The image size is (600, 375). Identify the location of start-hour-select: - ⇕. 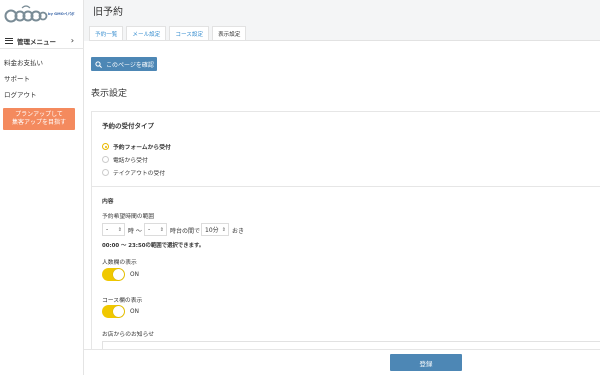
(113, 229).